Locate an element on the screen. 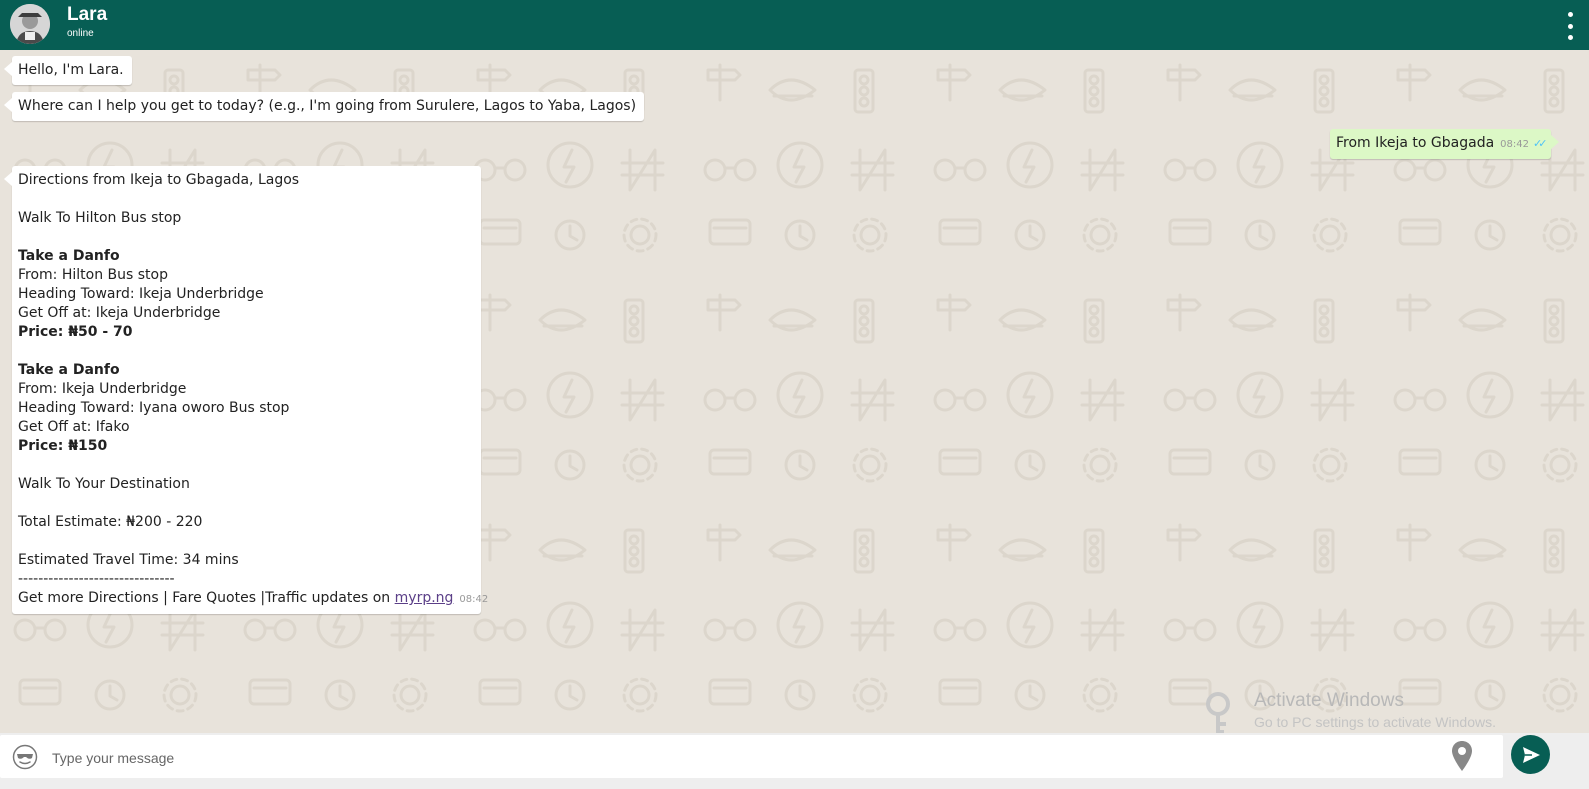  send-button is located at coordinates (1530, 754).